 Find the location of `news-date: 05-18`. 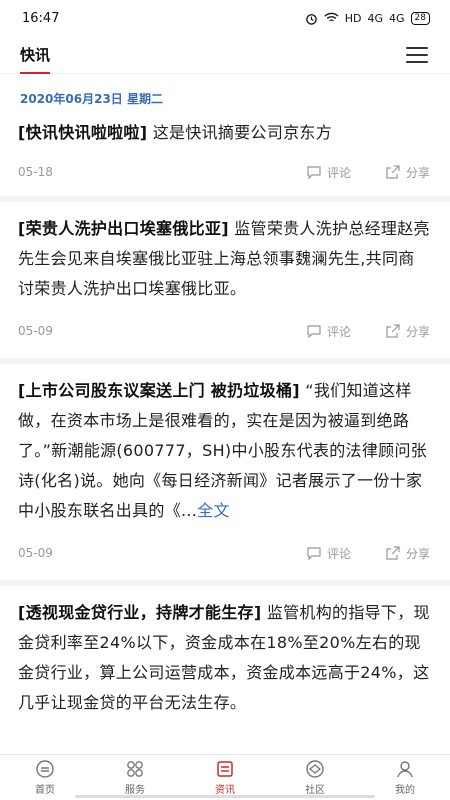

news-date: 05-18 is located at coordinates (35, 172).